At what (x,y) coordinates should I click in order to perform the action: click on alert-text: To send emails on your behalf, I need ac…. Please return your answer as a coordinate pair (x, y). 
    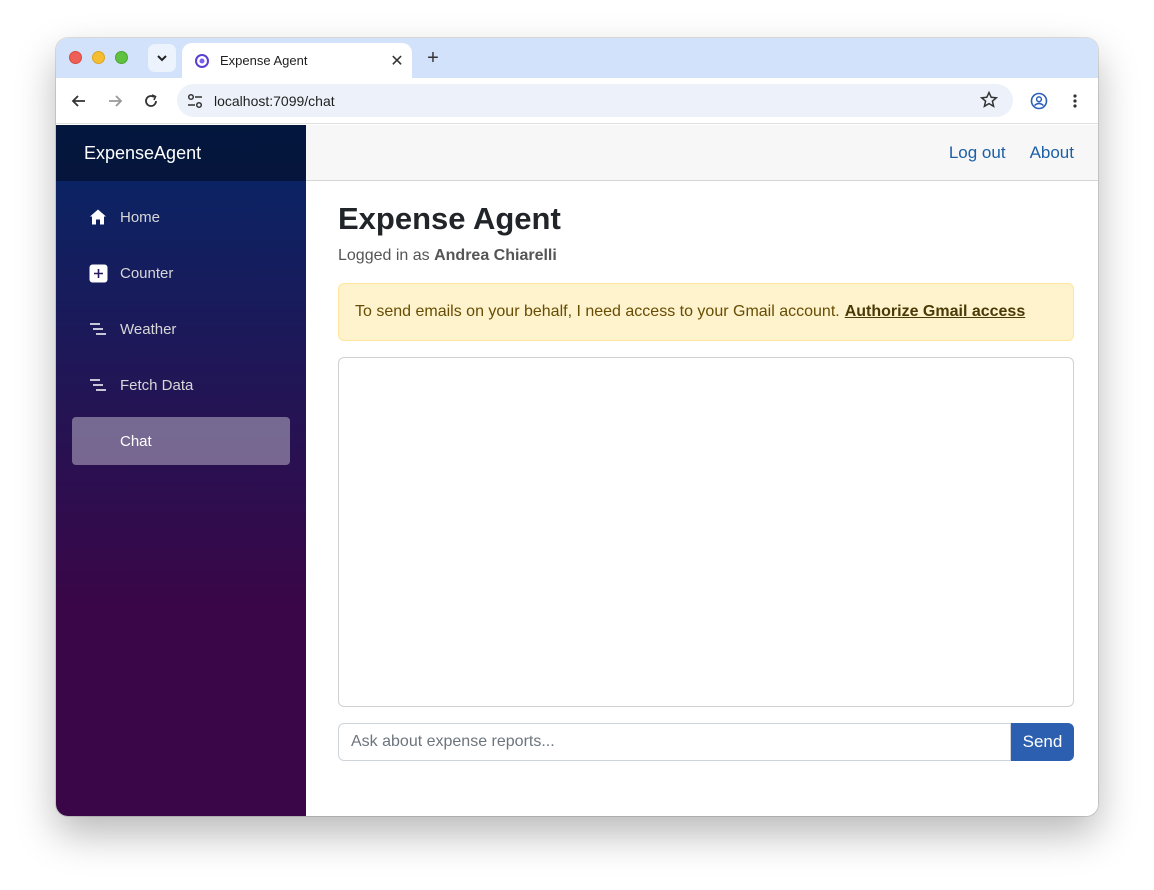
    Looking at the image, I should click on (597, 311).